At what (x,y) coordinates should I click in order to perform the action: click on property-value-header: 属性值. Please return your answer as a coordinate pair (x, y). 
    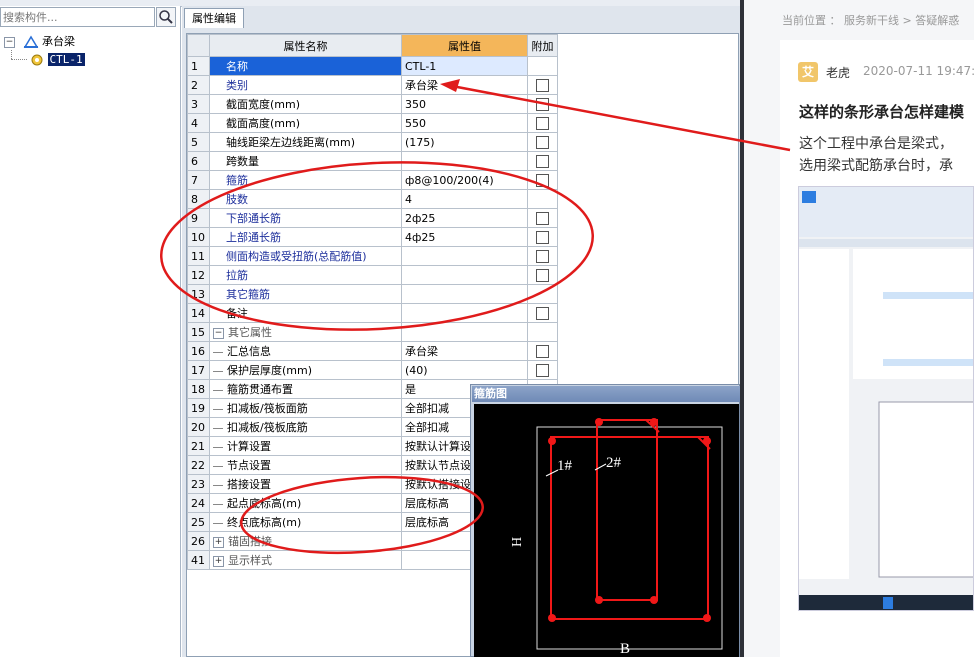
    Looking at the image, I should click on (464, 45).